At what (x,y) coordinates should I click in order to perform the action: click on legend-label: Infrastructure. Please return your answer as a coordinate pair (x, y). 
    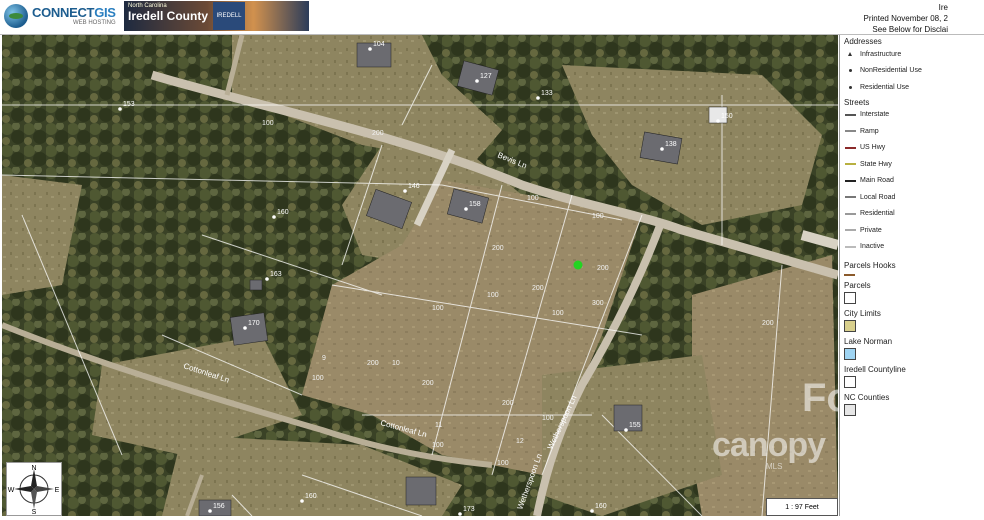
    Looking at the image, I should click on (881, 54).